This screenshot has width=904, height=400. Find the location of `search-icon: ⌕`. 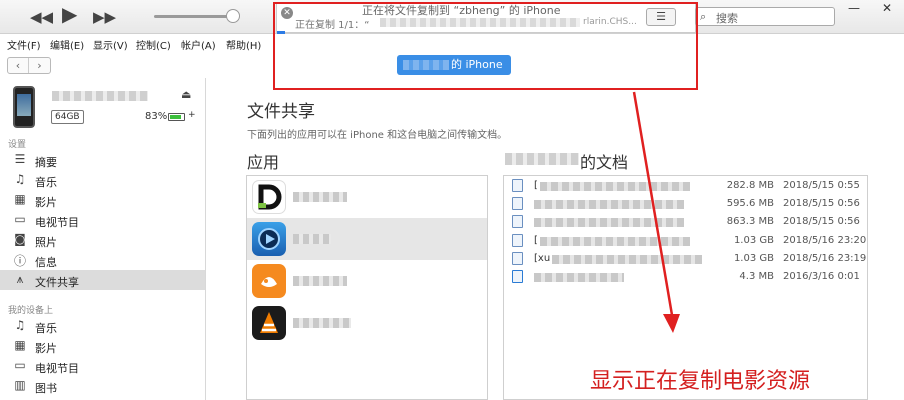

search-icon: ⌕ is located at coordinates (703, 16).